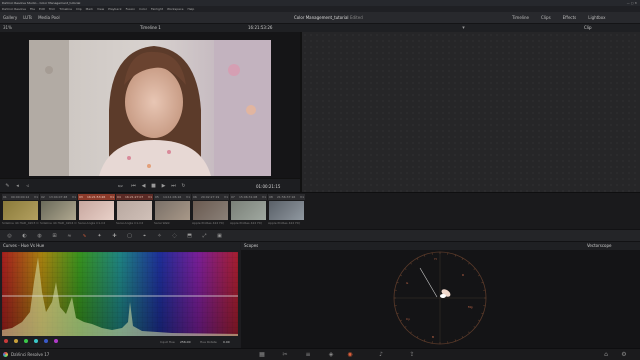 The image size is (640, 360). What do you see at coordinates (470, 28) in the screenshot?
I see `node-editor-header: ▾ Clip` at bounding box center [470, 28].